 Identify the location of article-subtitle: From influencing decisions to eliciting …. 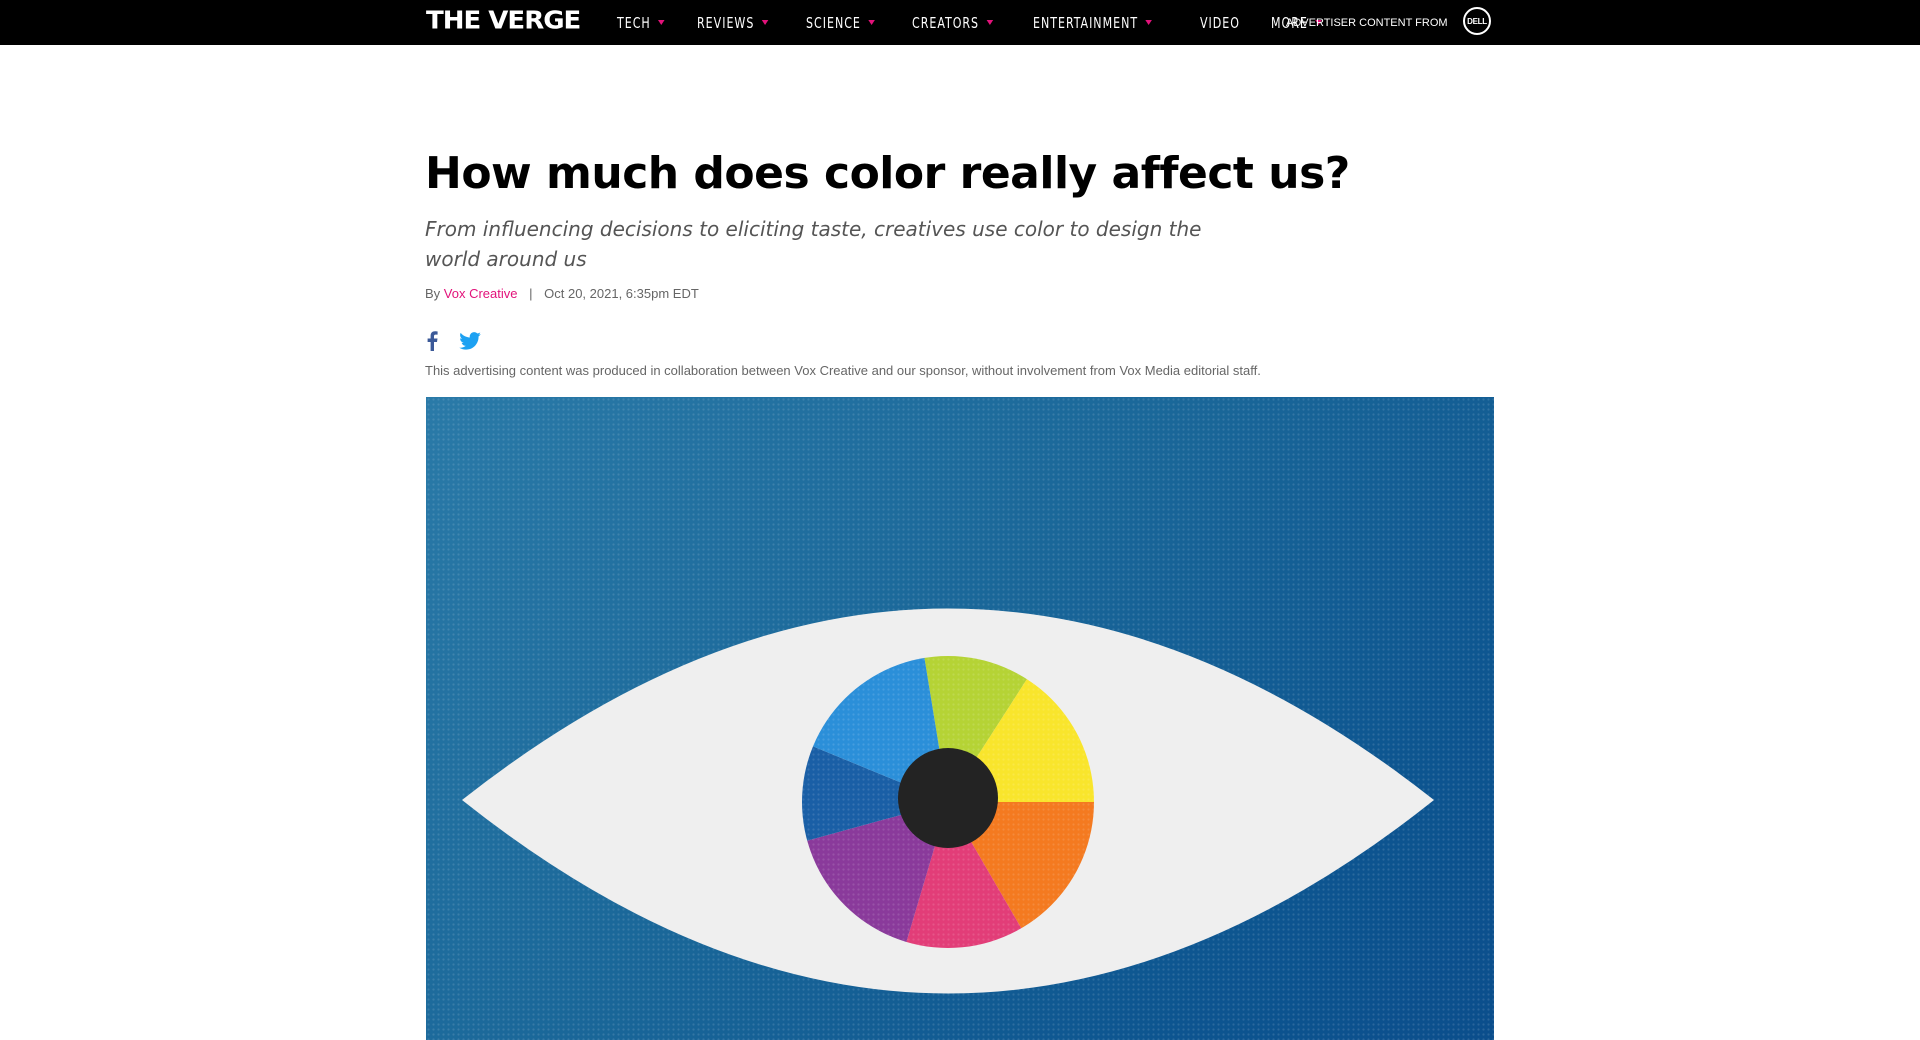
(813, 244).